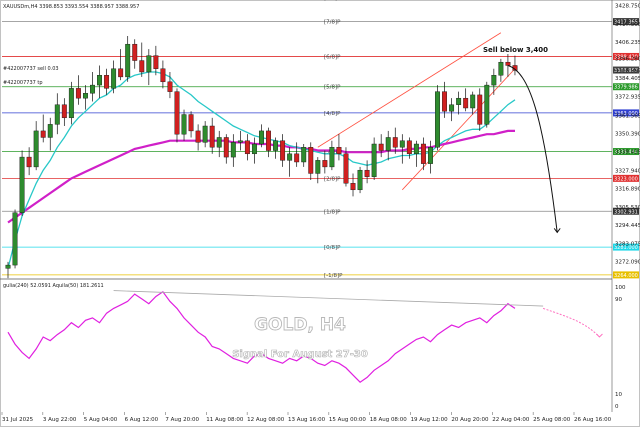 The width and height of the screenshot is (640, 427). What do you see at coordinates (142, 420) in the screenshot?
I see `time-tick: 6 Aug 12:00` at bounding box center [142, 420].